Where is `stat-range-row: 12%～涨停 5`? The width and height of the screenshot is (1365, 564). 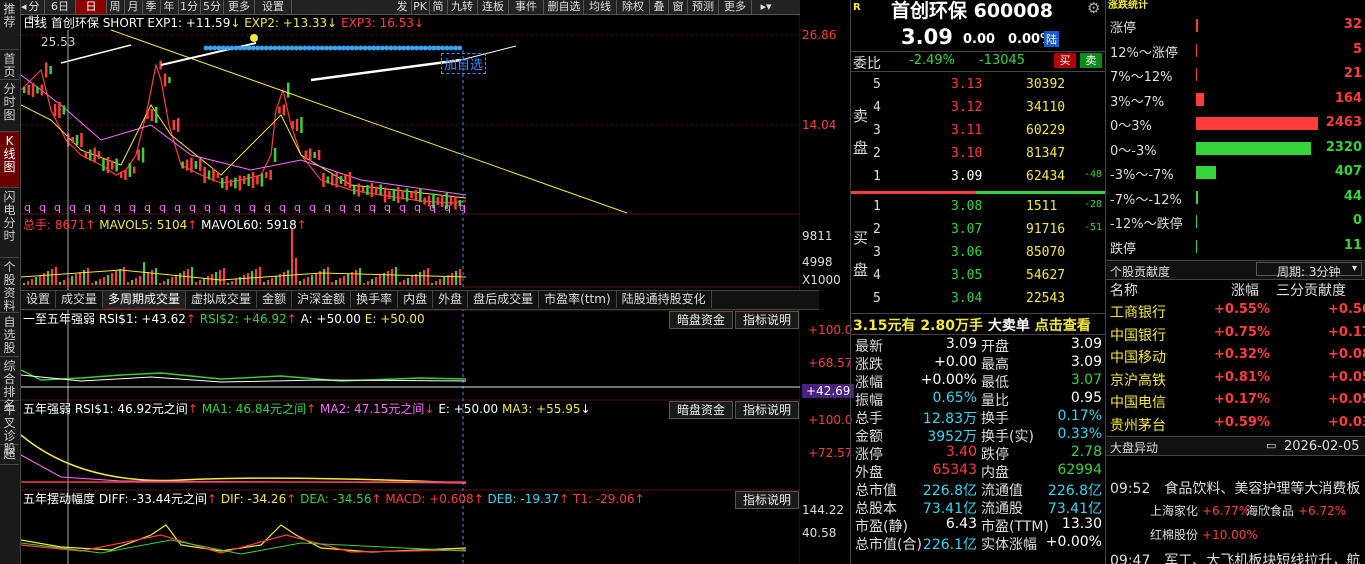 stat-range-row: 12%～涨停 5 is located at coordinates (1235, 50).